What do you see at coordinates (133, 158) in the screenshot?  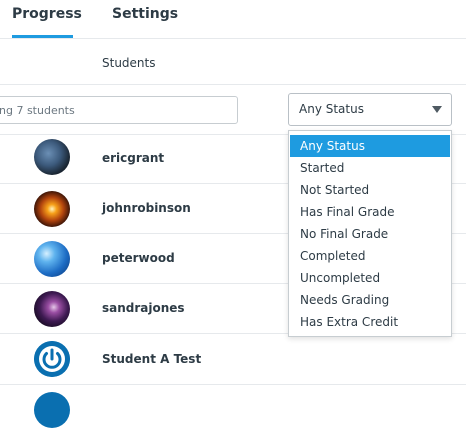 I see `student-name: ericgrant` at bounding box center [133, 158].